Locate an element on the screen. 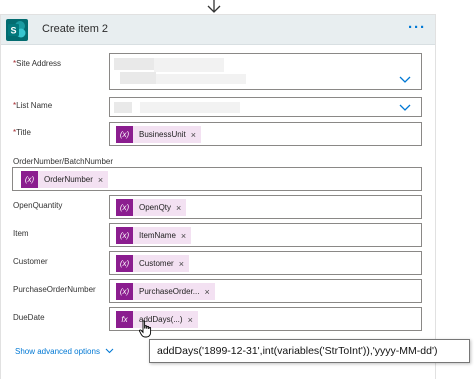  adddays-expression-token: fx addDays(...) × is located at coordinates (157, 319).